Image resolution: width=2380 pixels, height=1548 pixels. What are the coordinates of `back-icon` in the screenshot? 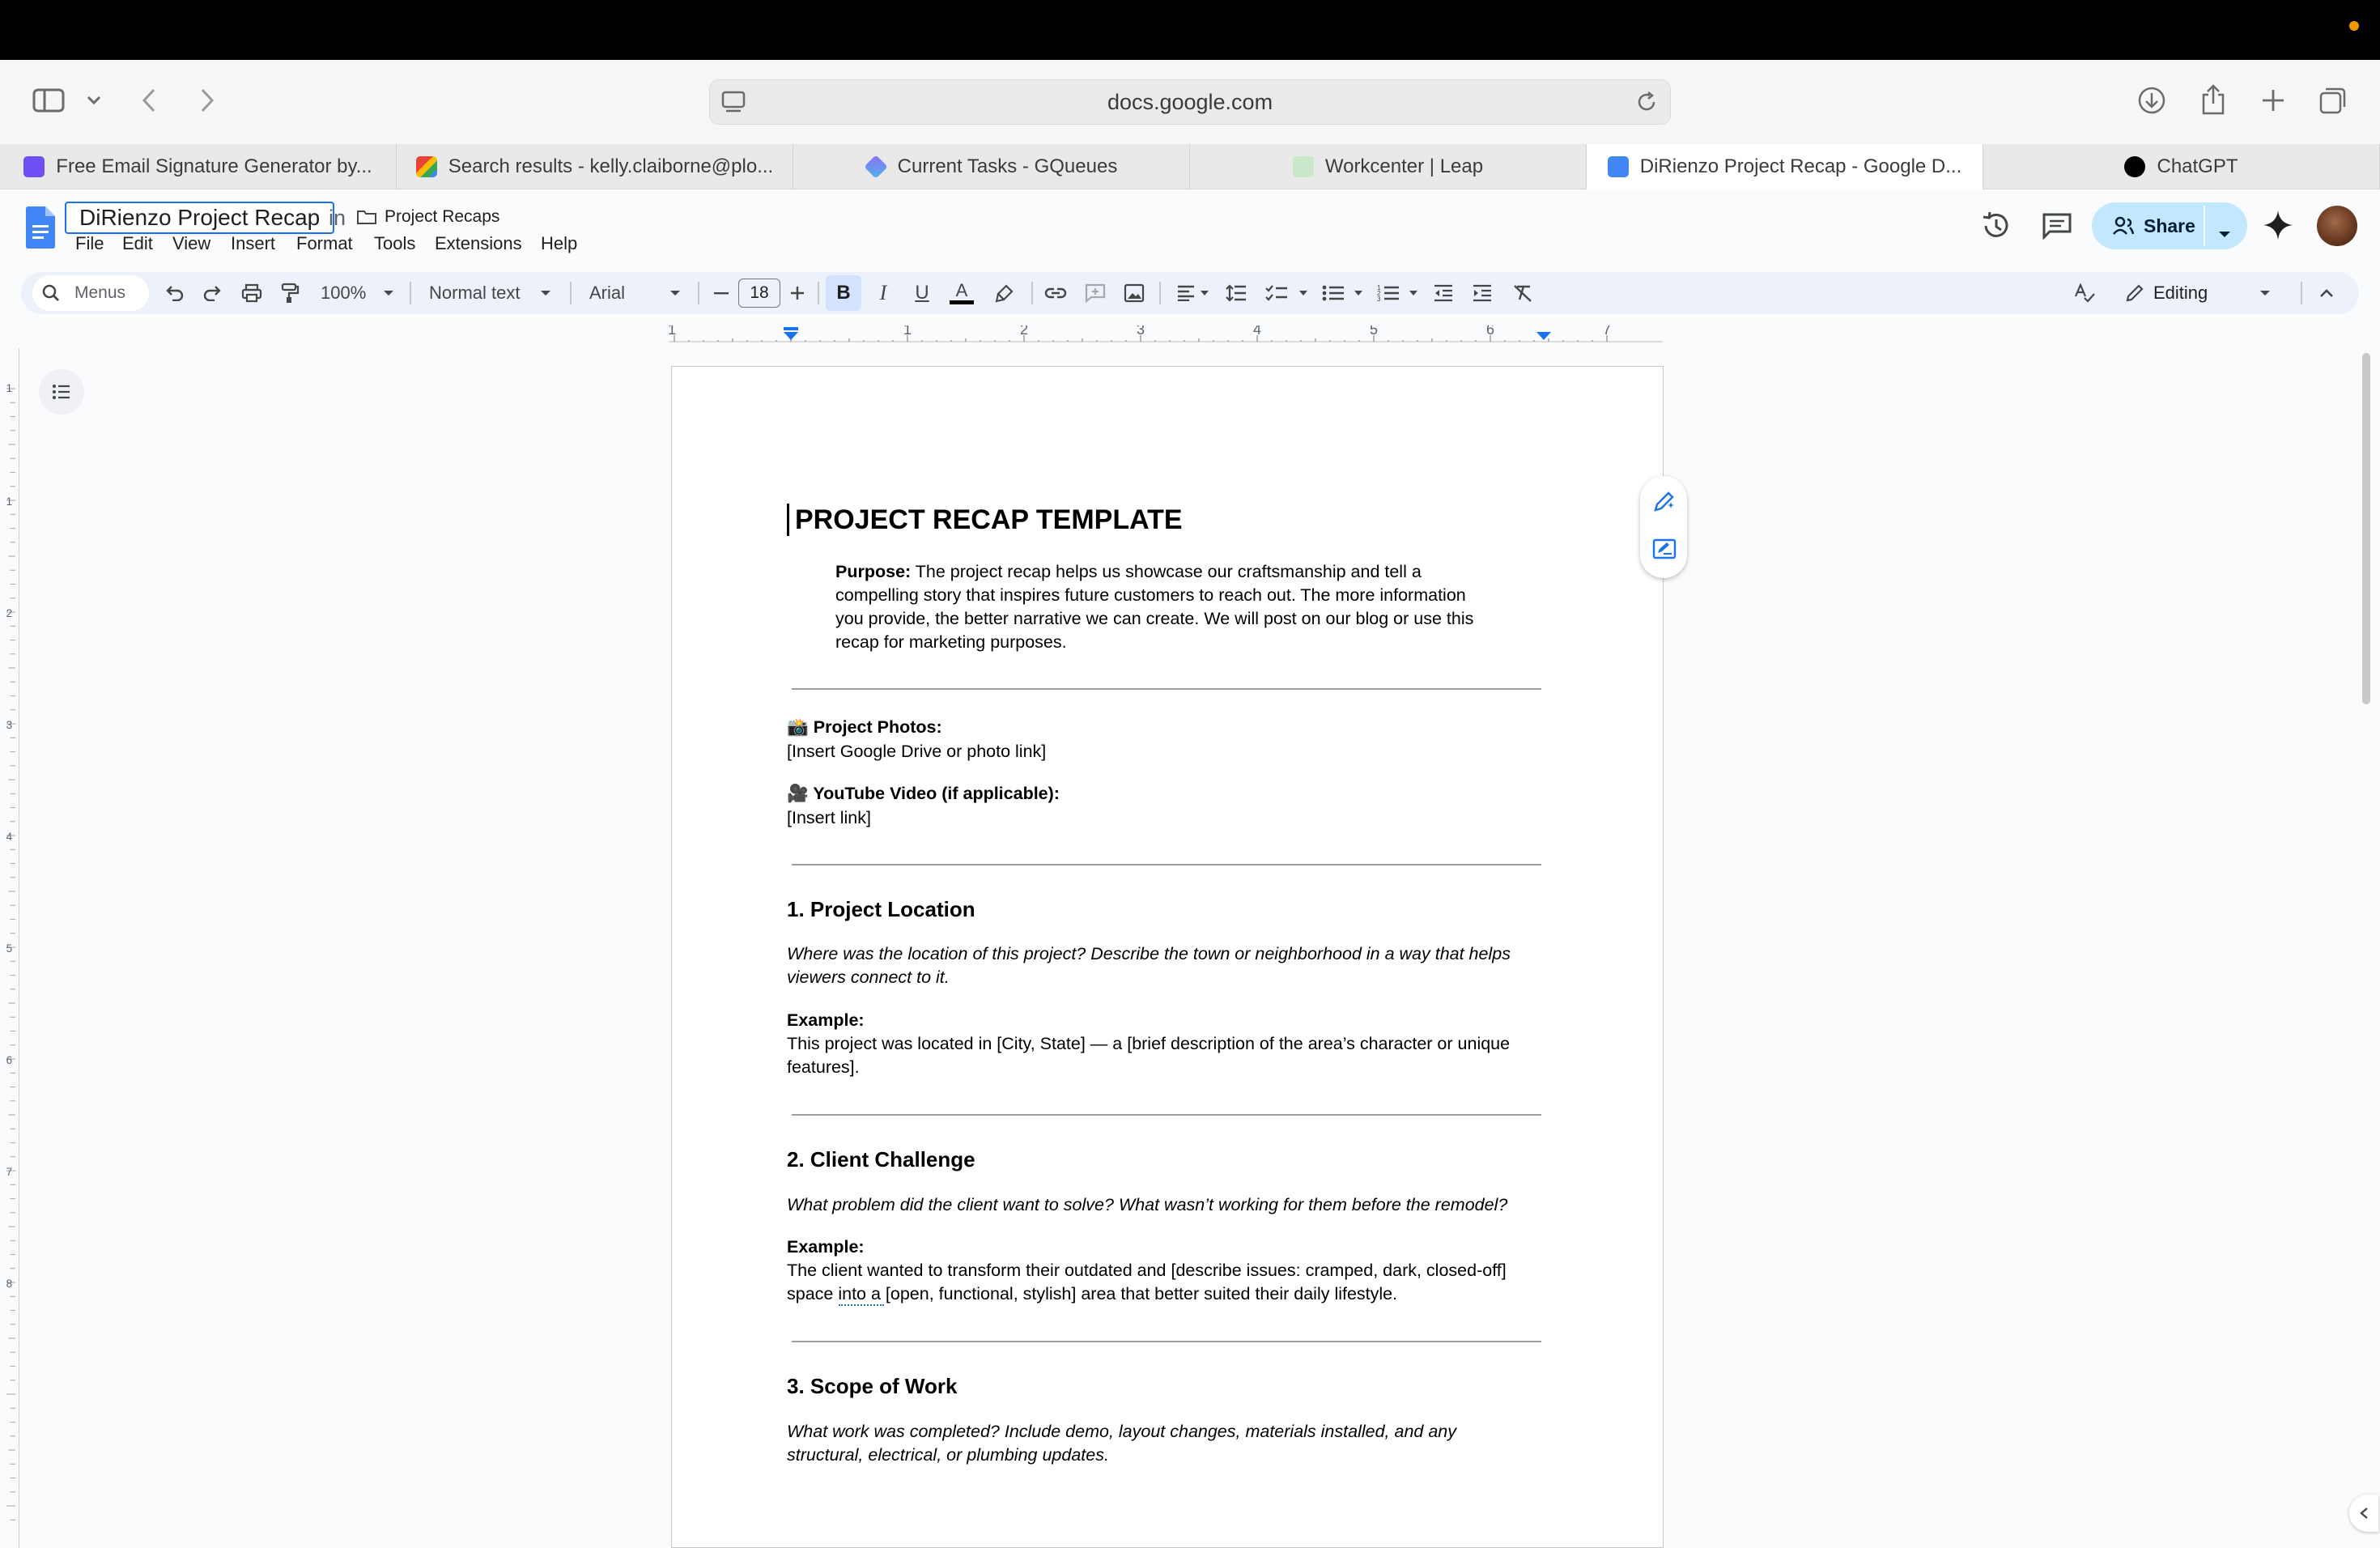 It's located at (149, 100).